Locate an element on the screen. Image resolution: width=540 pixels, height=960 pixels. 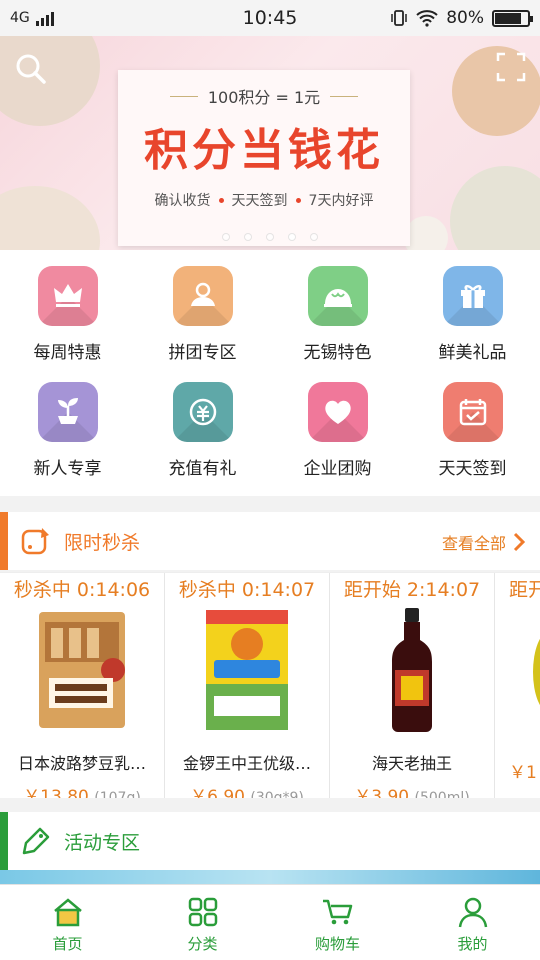
banner-sub-item: 7天内好评 is located at coordinates (341, 201).